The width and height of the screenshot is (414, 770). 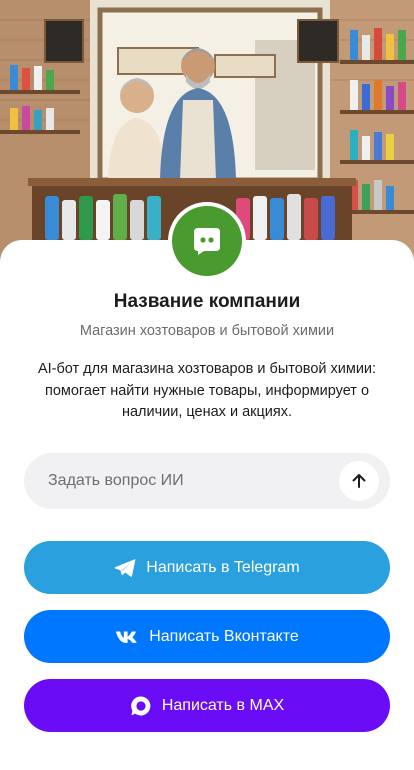 What do you see at coordinates (141, 706) in the screenshot?
I see `max-icon` at bounding box center [141, 706].